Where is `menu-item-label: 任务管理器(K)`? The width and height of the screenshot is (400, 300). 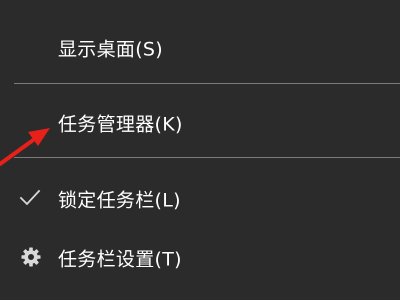 menu-item-label: 任务管理器(K) is located at coordinates (120, 124).